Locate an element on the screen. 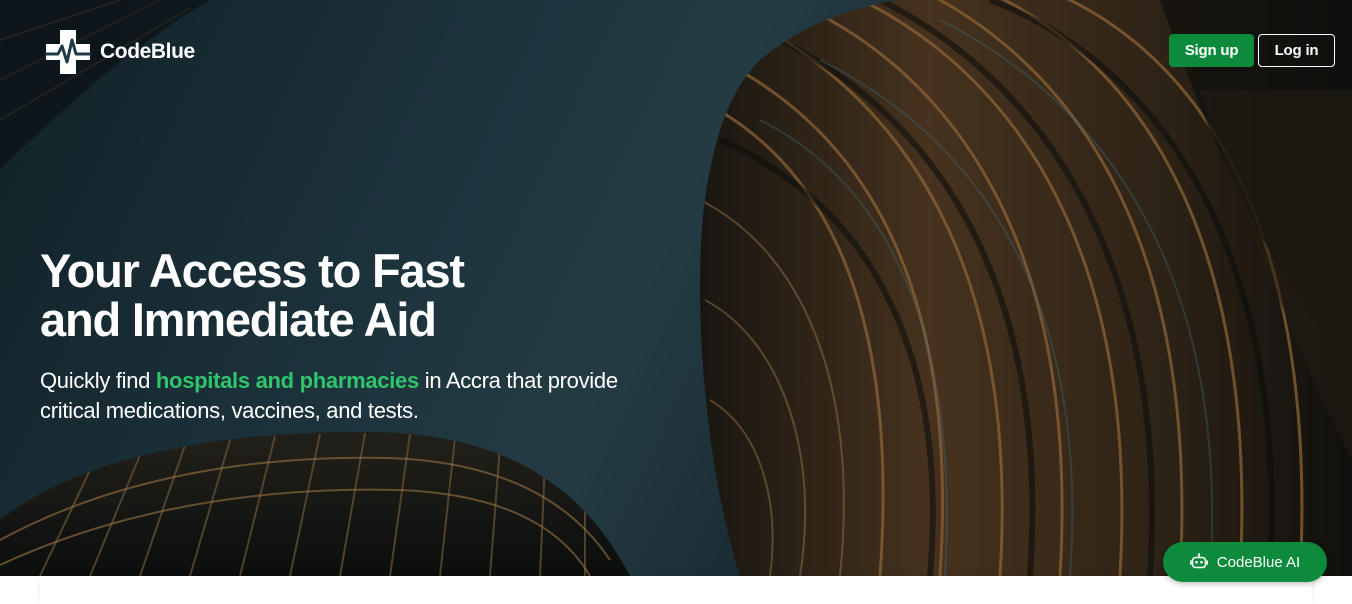 The height and width of the screenshot is (604, 1352). hero-headline: Your Access to Fast and Immediate Aid is located at coordinates (350, 295).